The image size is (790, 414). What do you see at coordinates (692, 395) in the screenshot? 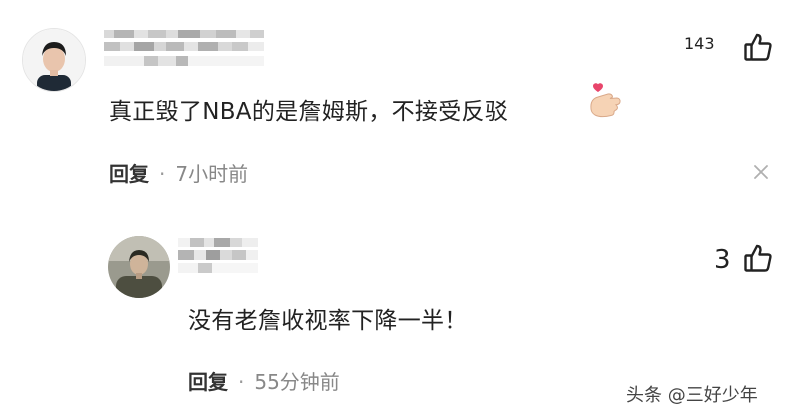
I see `watermark: 头条 @三好少年` at bounding box center [692, 395].